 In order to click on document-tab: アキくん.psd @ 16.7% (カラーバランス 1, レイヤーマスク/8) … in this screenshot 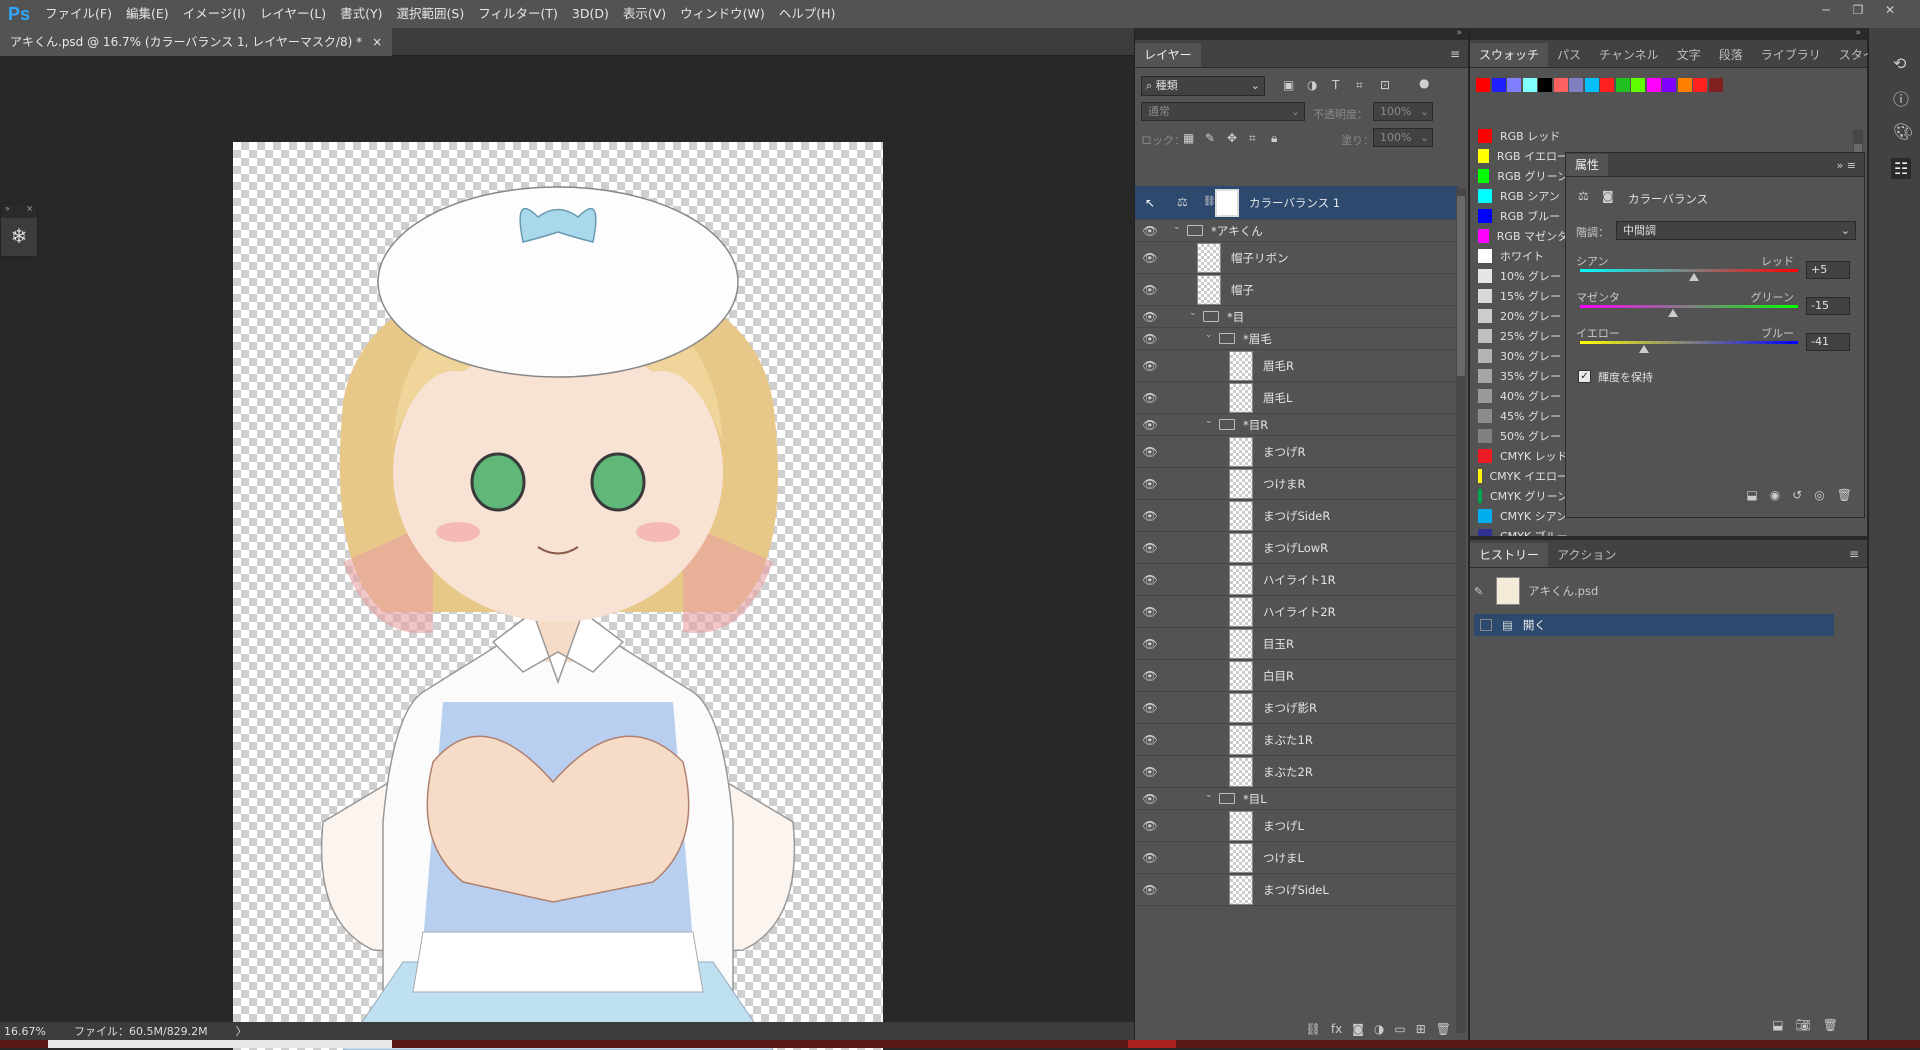, I will do `click(196, 42)`.